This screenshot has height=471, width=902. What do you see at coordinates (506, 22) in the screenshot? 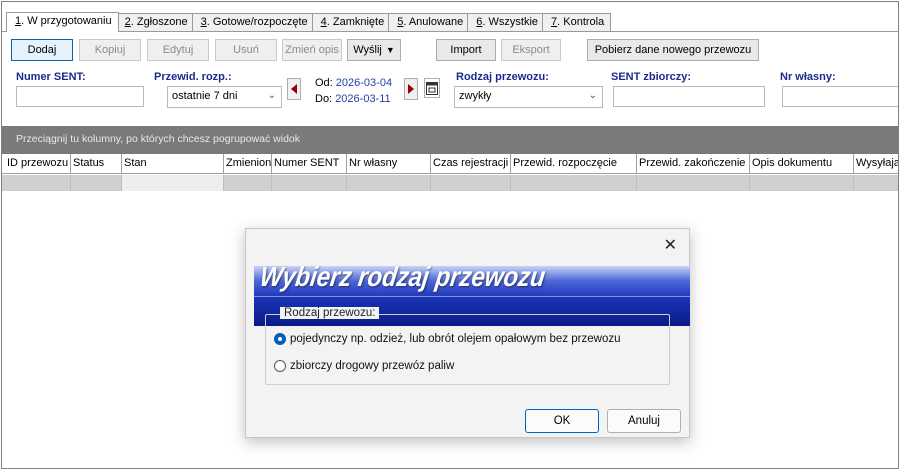
I see `tab-wszystkie: 6. Wszystkie` at bounding box center [506, 22].